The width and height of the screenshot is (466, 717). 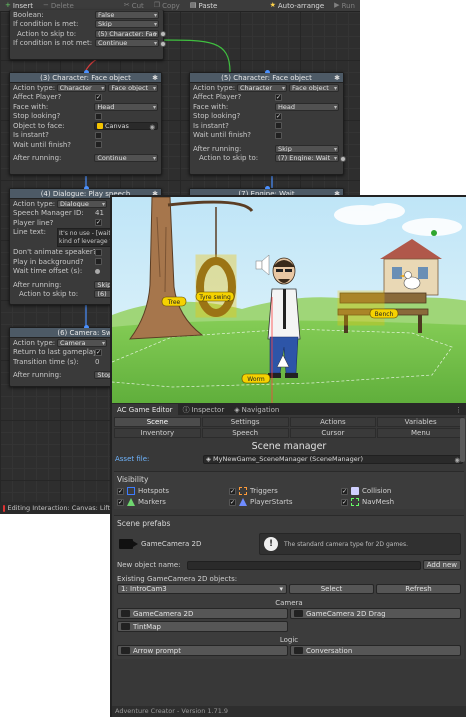 I want to click on panel-menu-icon: ⋮, so click(x=375, y=409).